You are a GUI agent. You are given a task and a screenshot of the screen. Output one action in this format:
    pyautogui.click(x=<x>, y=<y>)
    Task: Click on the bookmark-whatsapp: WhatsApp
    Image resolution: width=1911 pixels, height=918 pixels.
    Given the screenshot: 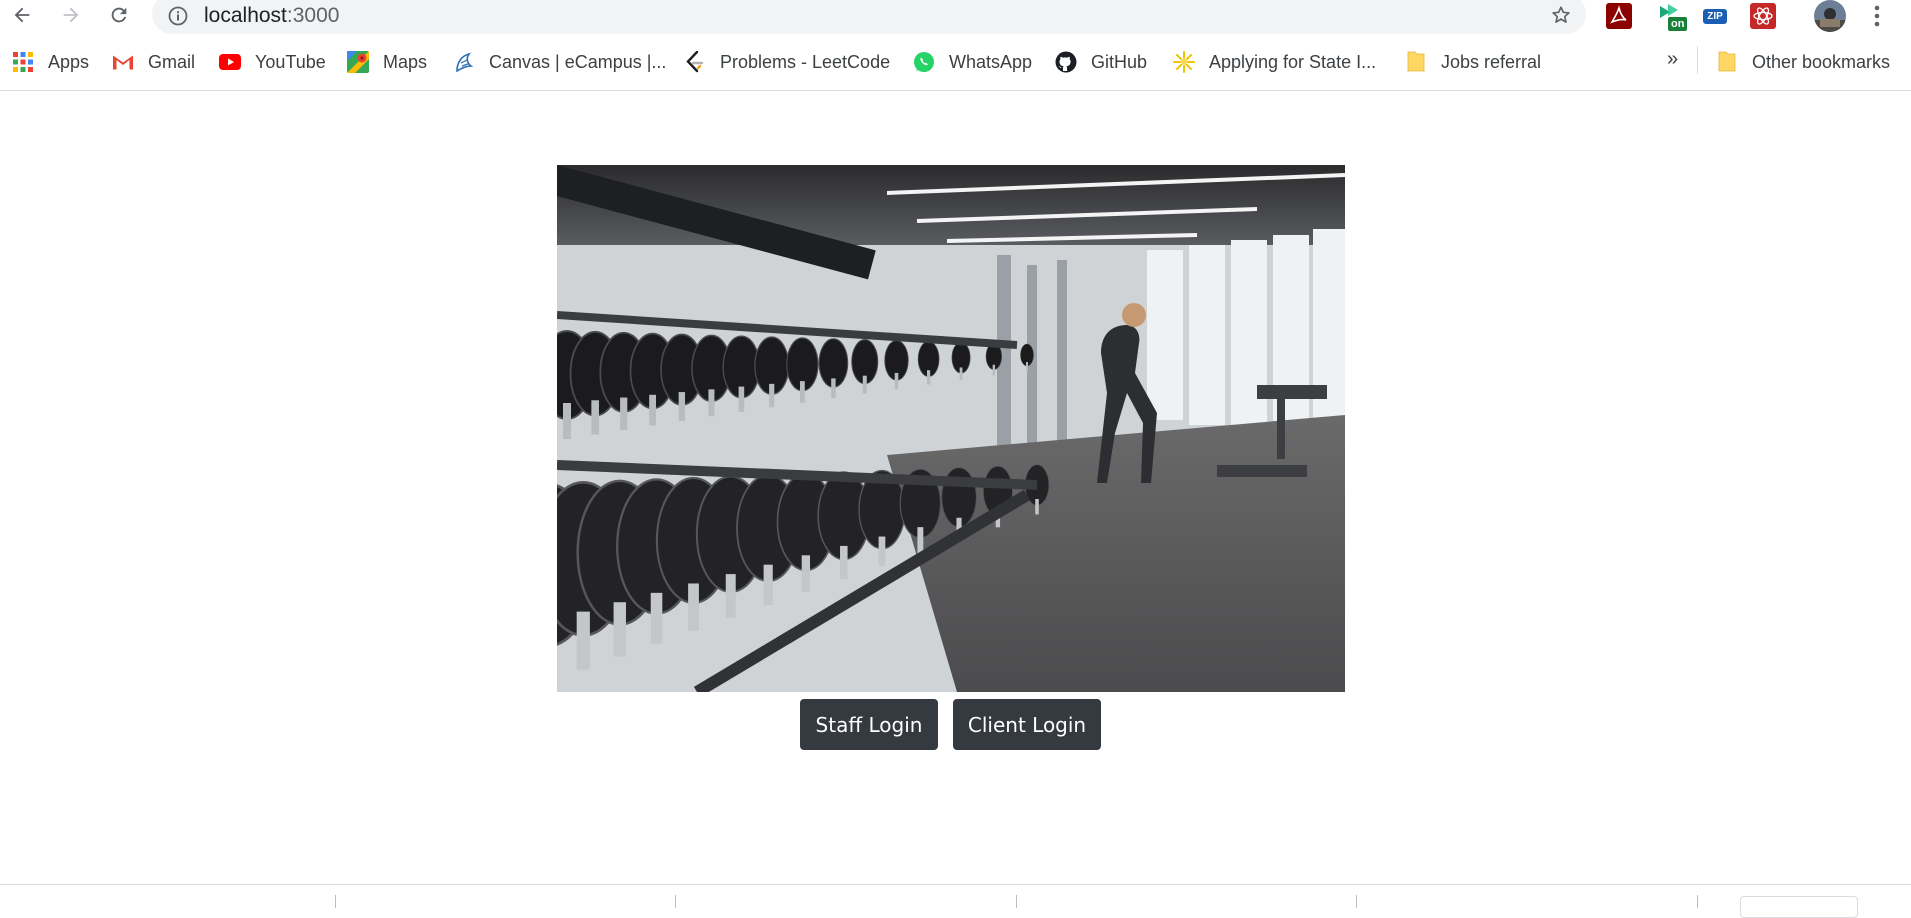 What is the action you would take?
    pyautogui.click(x=972, y=62)
    